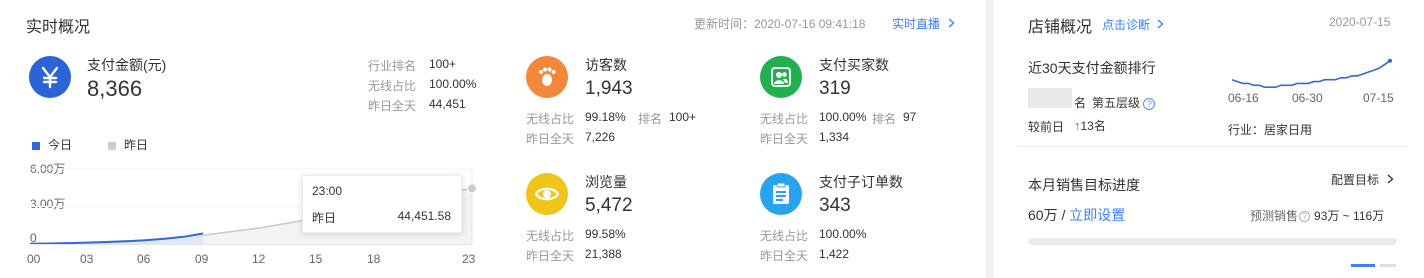  Describe the element at coordinates (1093, 126) in the screenshot. I see `vs-yesterday-rank: 13名` at that location.